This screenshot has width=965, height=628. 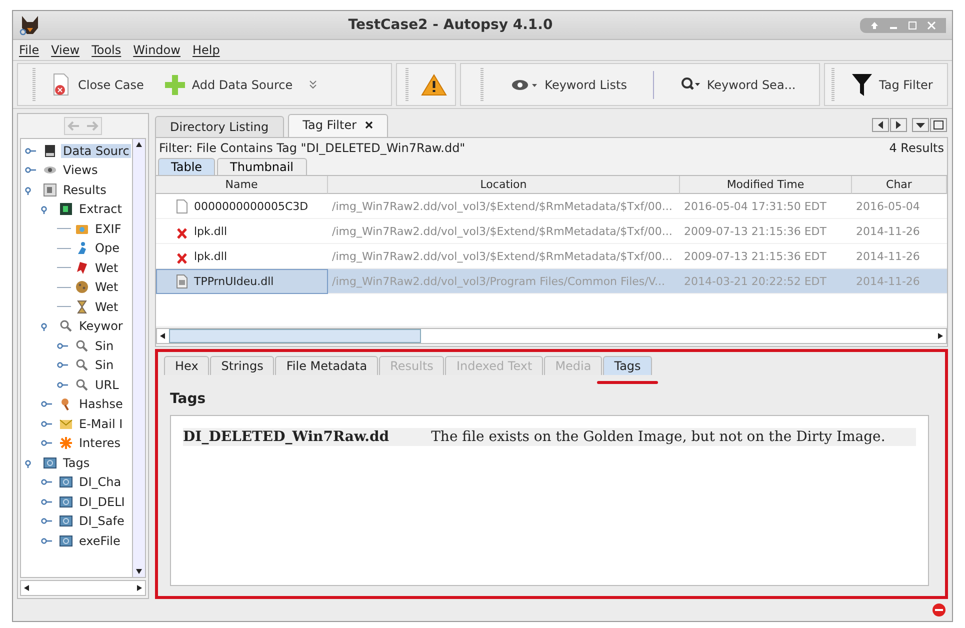 I want to click on tree-item: Views, so click(x=80, y=170).